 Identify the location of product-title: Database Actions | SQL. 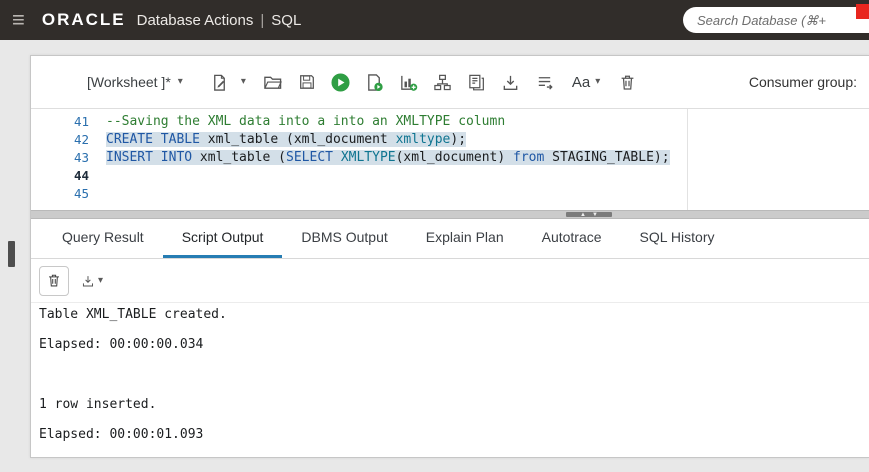
(219, 20).